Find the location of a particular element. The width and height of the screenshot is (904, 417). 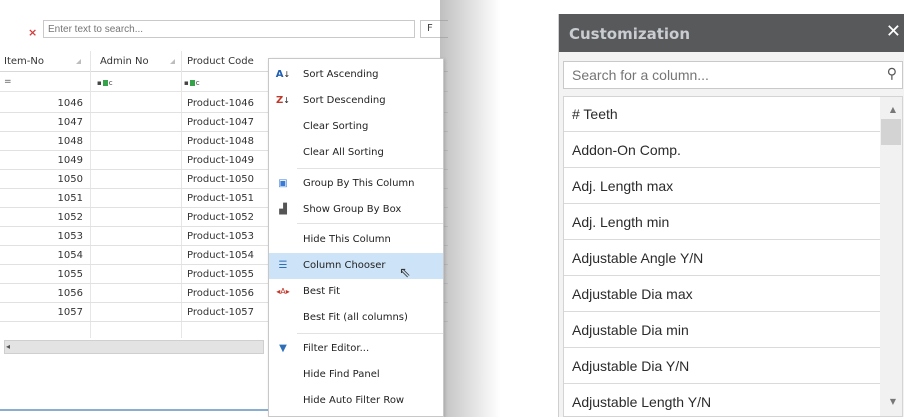

product-code-cell: Product-1051 is located at coordinates (221, 198).